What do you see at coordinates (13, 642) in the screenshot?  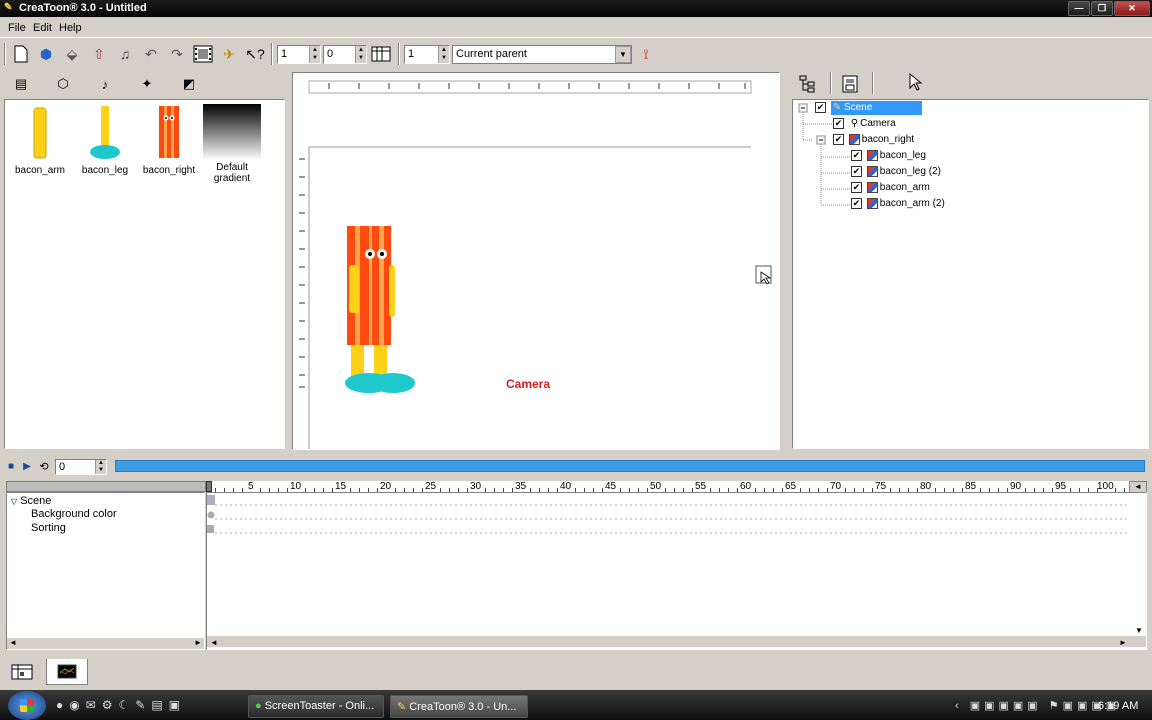 I see `scroll-left-icon: ◄` at bounding box center [13, 642].